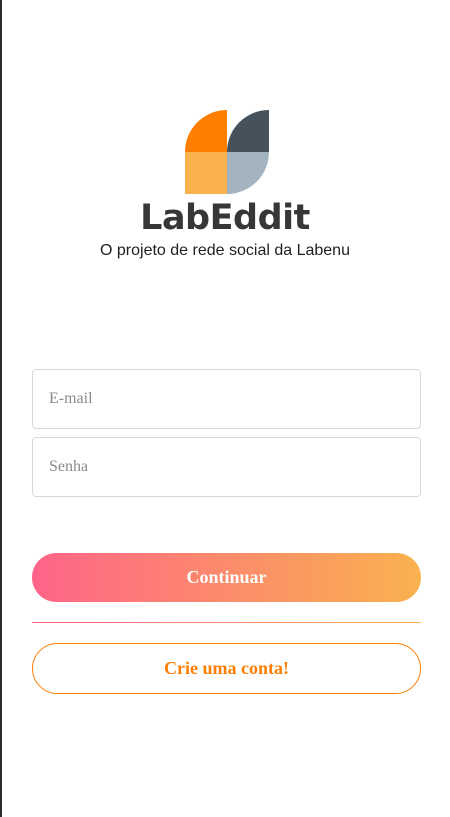 The height and width of the screenshot is (817, 450). Describe the element at coordinates (1, 408) in the screenshot. I see `window-edge` at that location.